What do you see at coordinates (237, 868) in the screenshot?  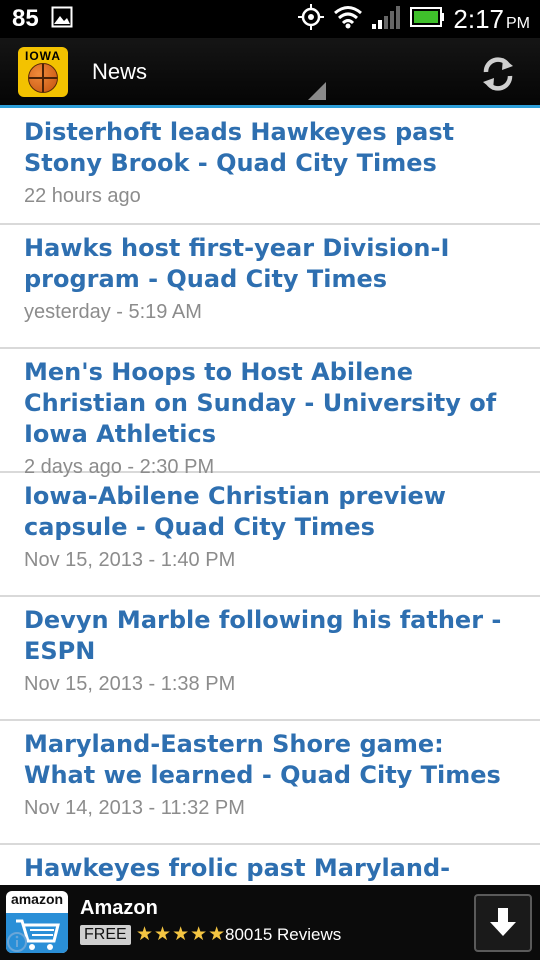 I see `news-title: Hawkeyes frolic past Maryland-Eastern` at bounding box center [237, 868].